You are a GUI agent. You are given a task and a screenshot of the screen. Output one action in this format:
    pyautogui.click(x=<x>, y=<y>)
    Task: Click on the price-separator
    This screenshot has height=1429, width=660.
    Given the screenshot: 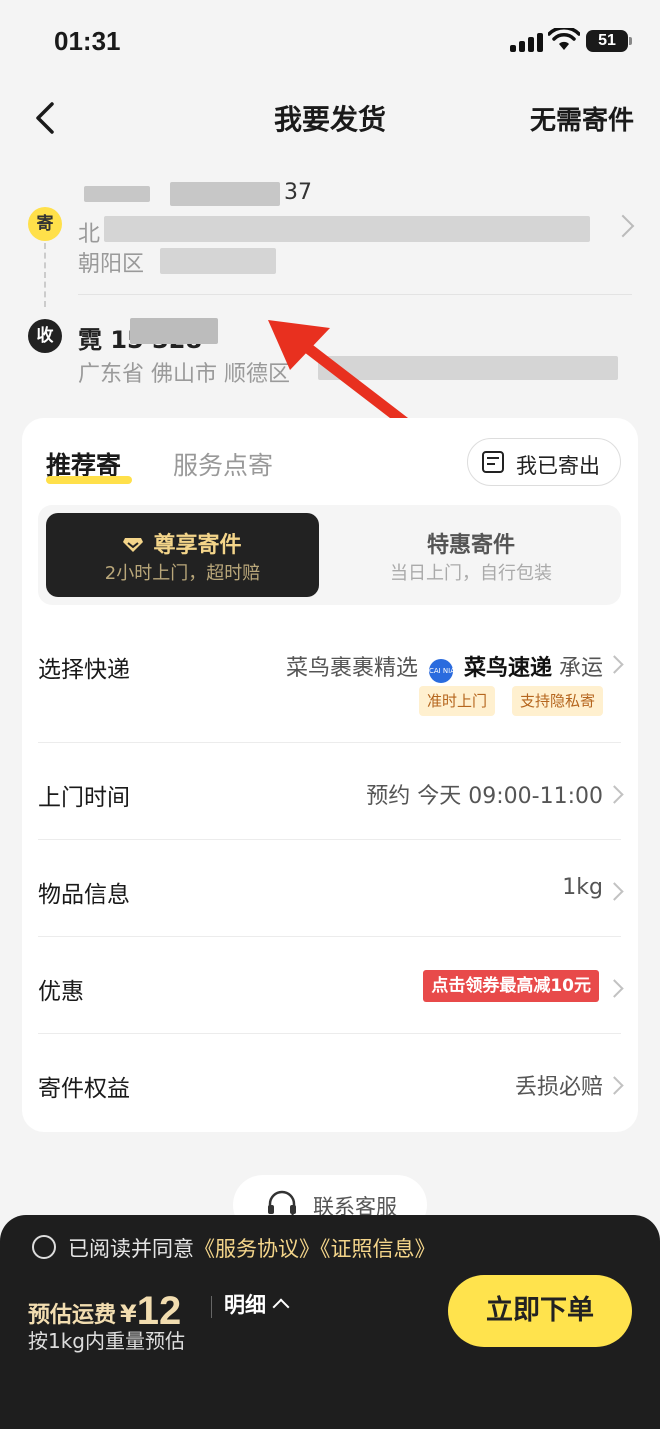 What is the action you would take?
    pyautogui.click(x=211, y=1307)
    